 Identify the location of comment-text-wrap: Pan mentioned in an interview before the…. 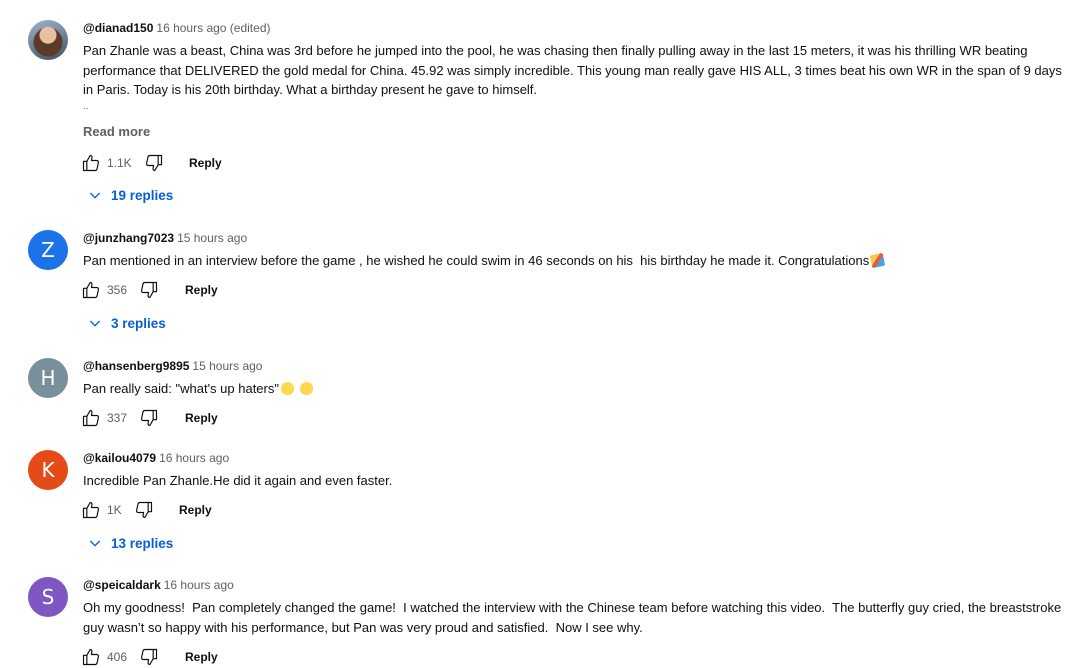
(577, 261).